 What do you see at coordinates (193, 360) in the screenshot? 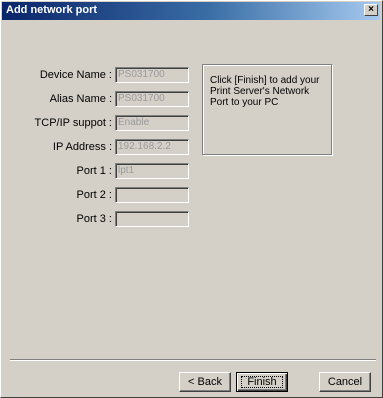
I see `button-separator` at bounding box center [193, 360].